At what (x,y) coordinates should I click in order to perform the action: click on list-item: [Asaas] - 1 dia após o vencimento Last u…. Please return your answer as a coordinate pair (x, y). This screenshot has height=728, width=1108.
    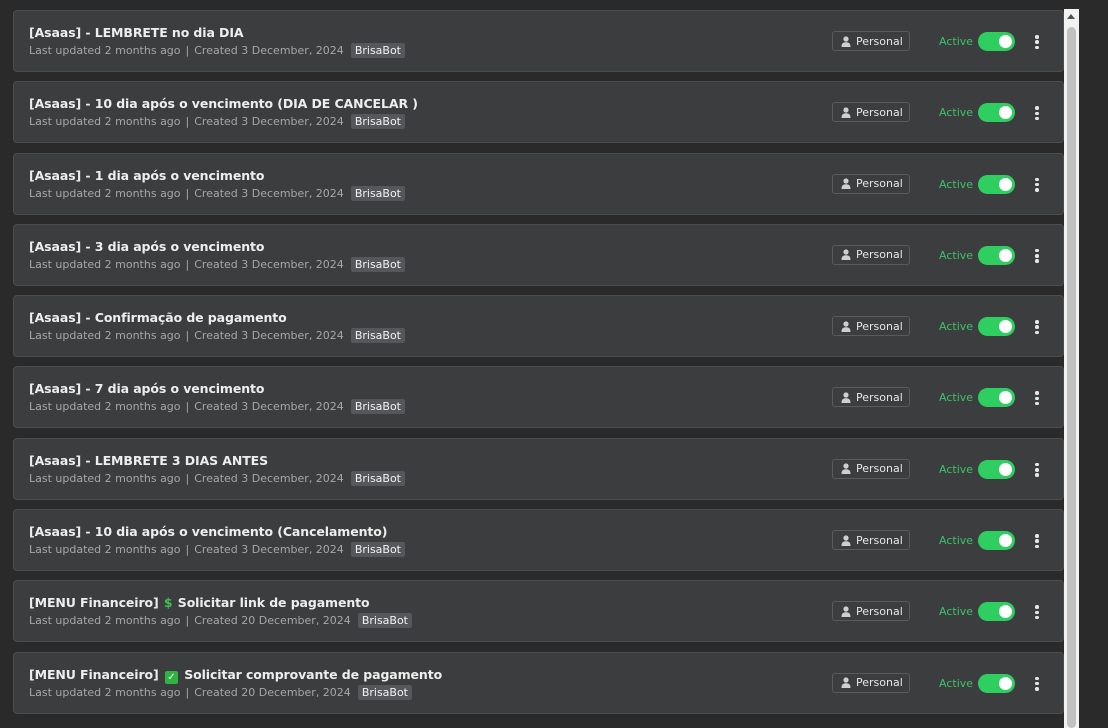
    Looking at the image, I should click on (538, 183).